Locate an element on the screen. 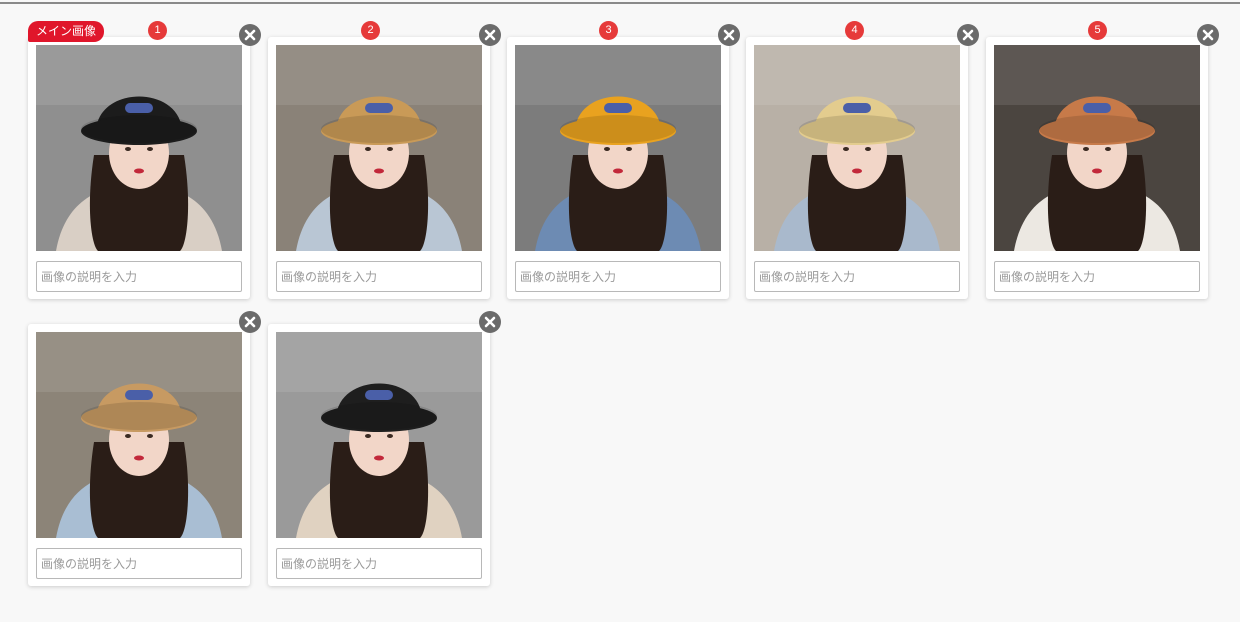  image-order-badge: 1 is located at coordinates (157, 30).